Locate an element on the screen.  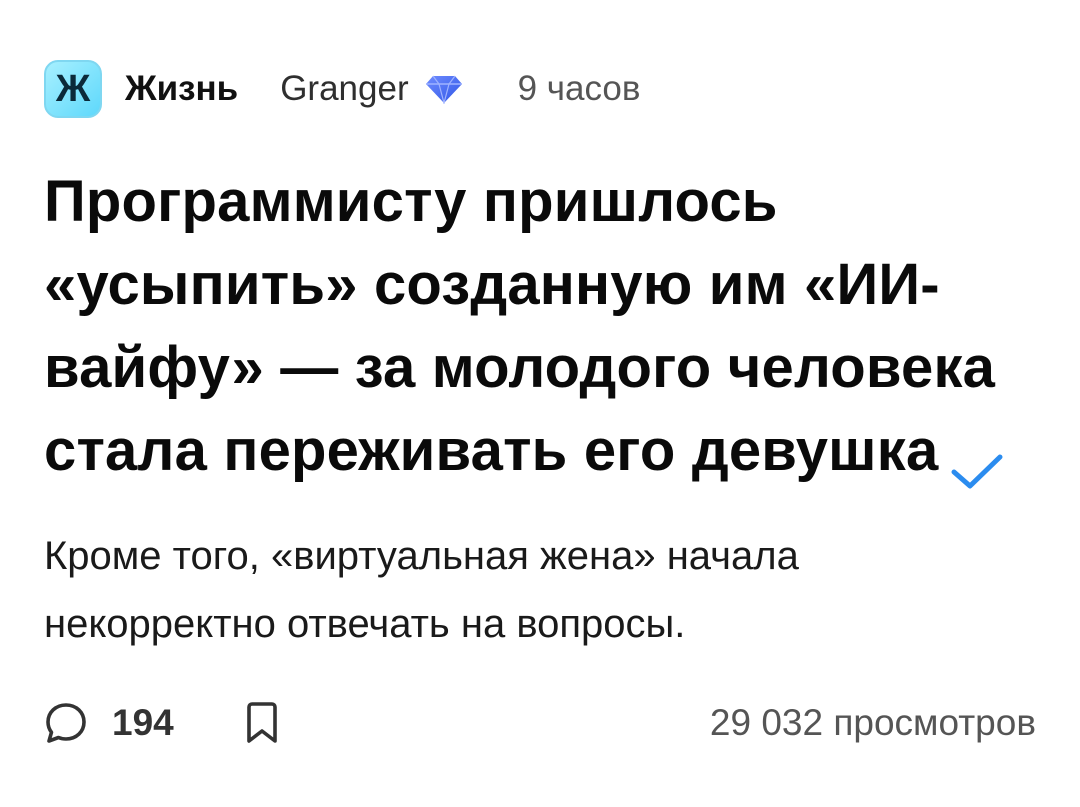
comments-count: 194 is located at coordinates (143, 723).